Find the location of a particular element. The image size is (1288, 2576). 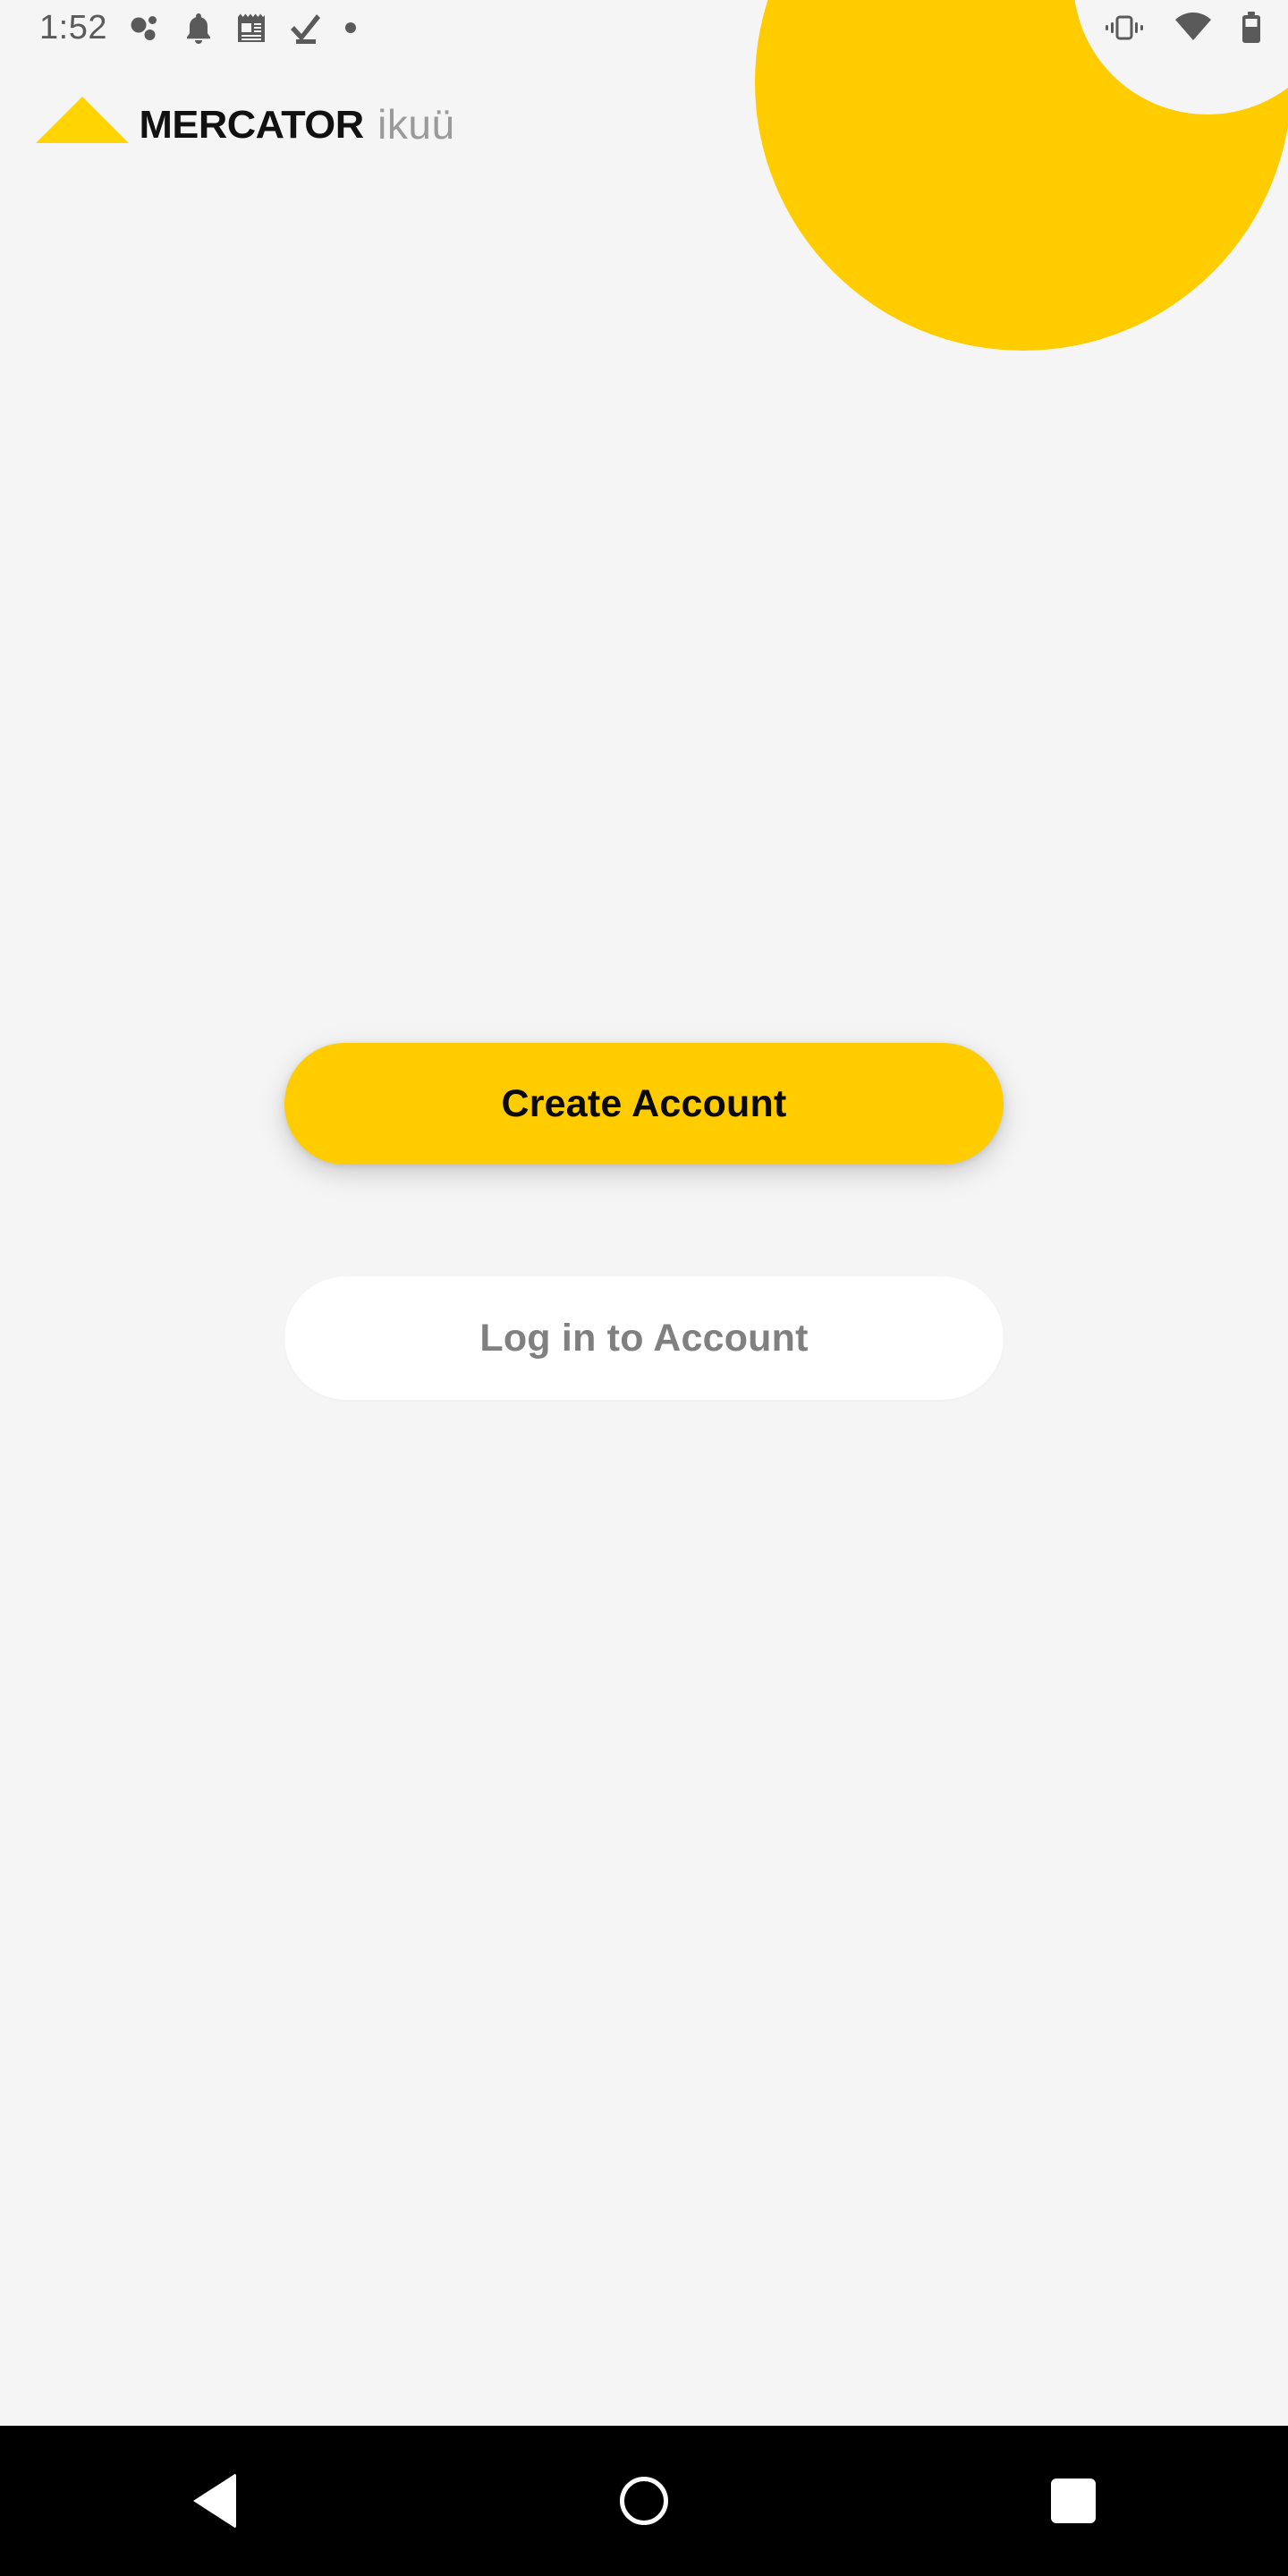

tasks-check-icon is located at coordinates (305, 28).